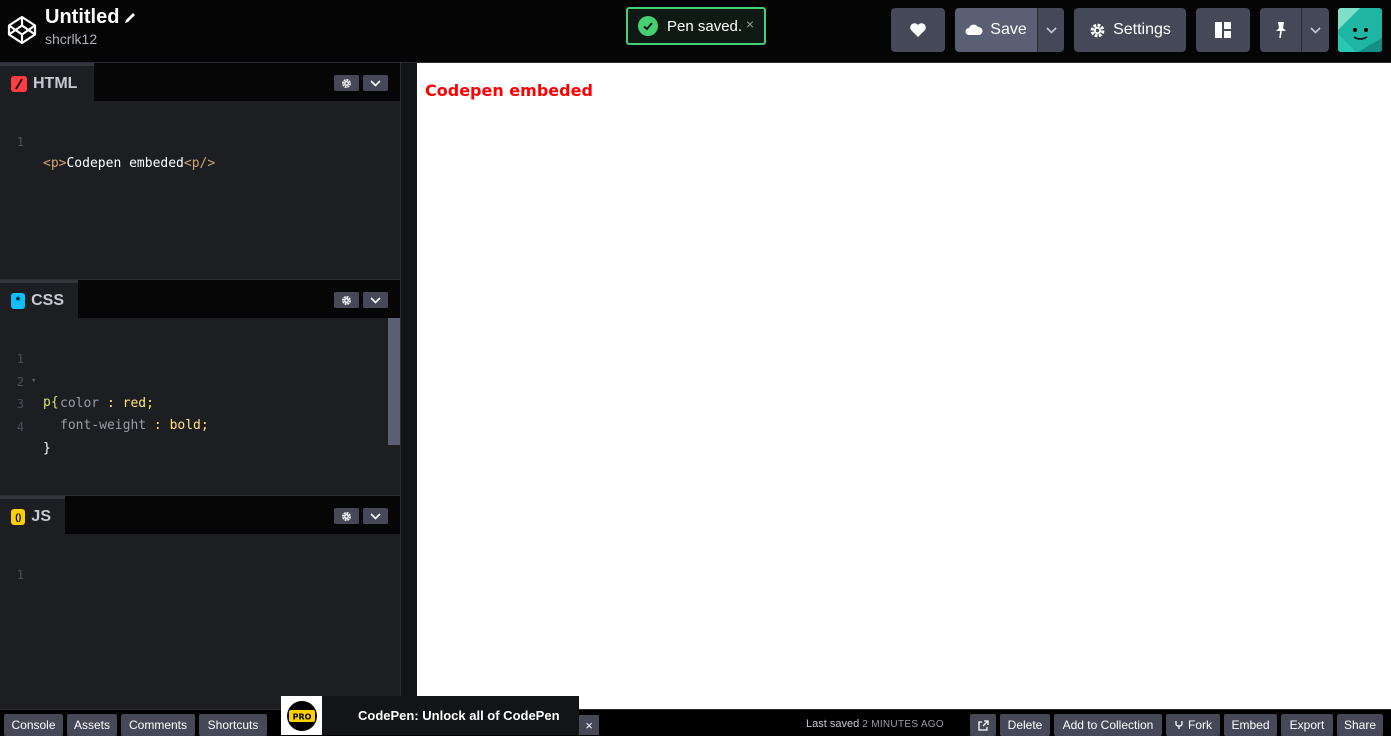 Image resolution: width=1391 pixels, height=736 pixels. What do you see at coordinates (974, 29) in the screenshot?
I see `cloud-icon` at bounding box center [974, 29].